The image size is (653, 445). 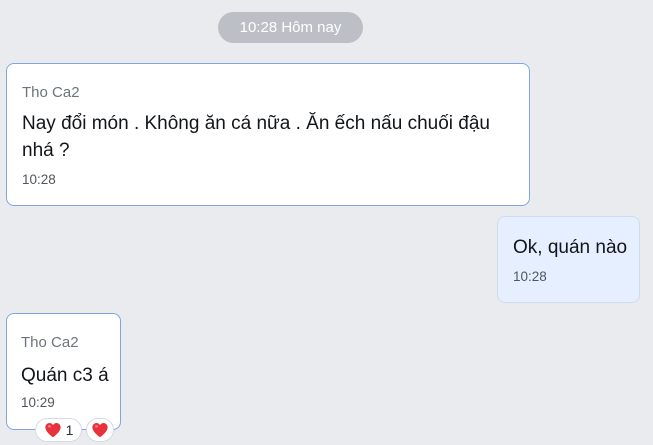 I want to click on reaction-summary: 1, so click(x=58, y=430).